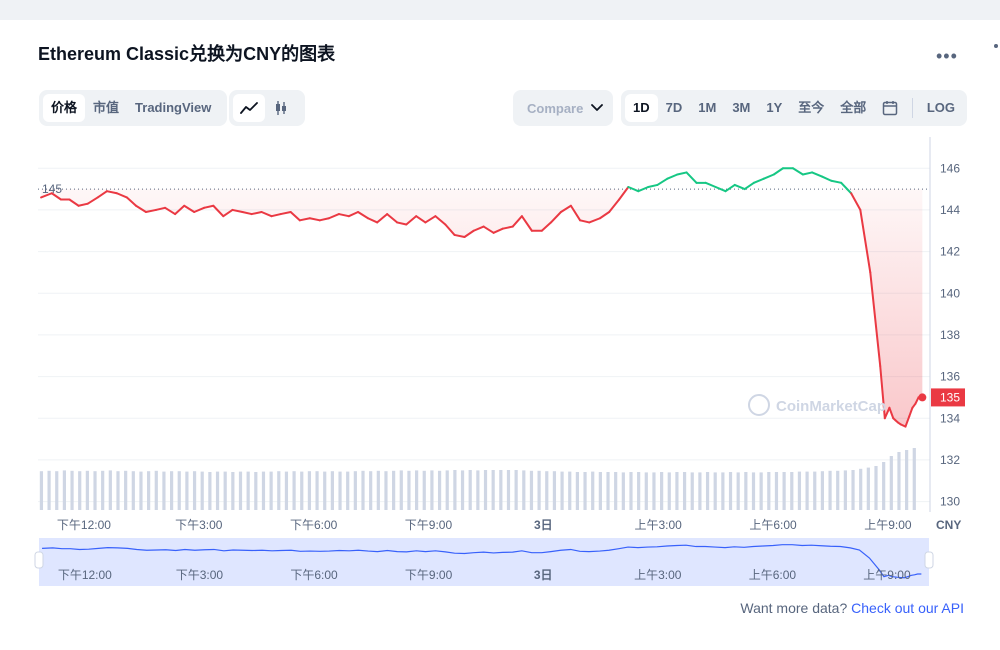 The image size is (1000, 650). Describe the element at coordinates (85, 575) in the screenshot. I see `navigator-tick-label: 下午12:00` at that location.